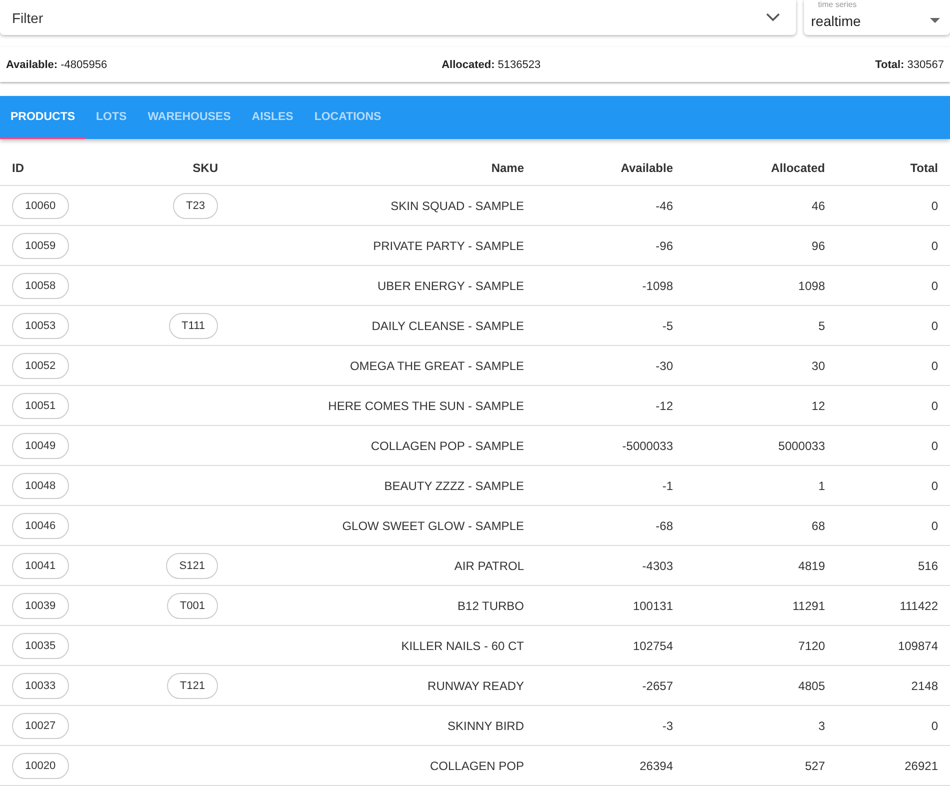 The width and height of the screenshot is (950, 786). Describe the element at coordinates (489, 565) in the screenshot. I see `table-cell: AIR PATROL` at that location.